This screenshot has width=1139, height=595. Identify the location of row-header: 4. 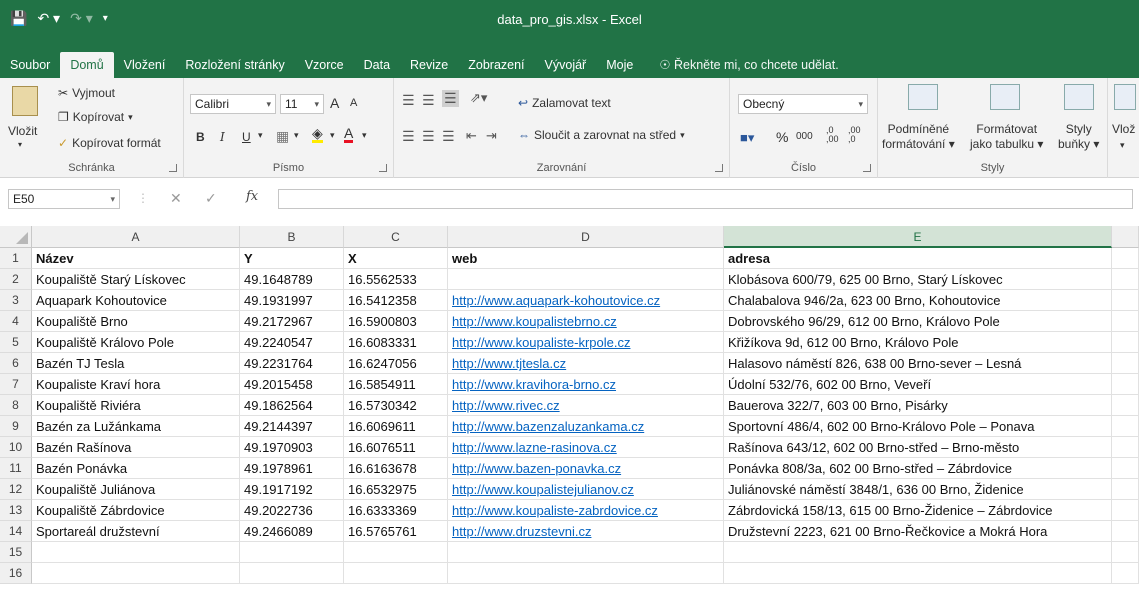
(16, 321).